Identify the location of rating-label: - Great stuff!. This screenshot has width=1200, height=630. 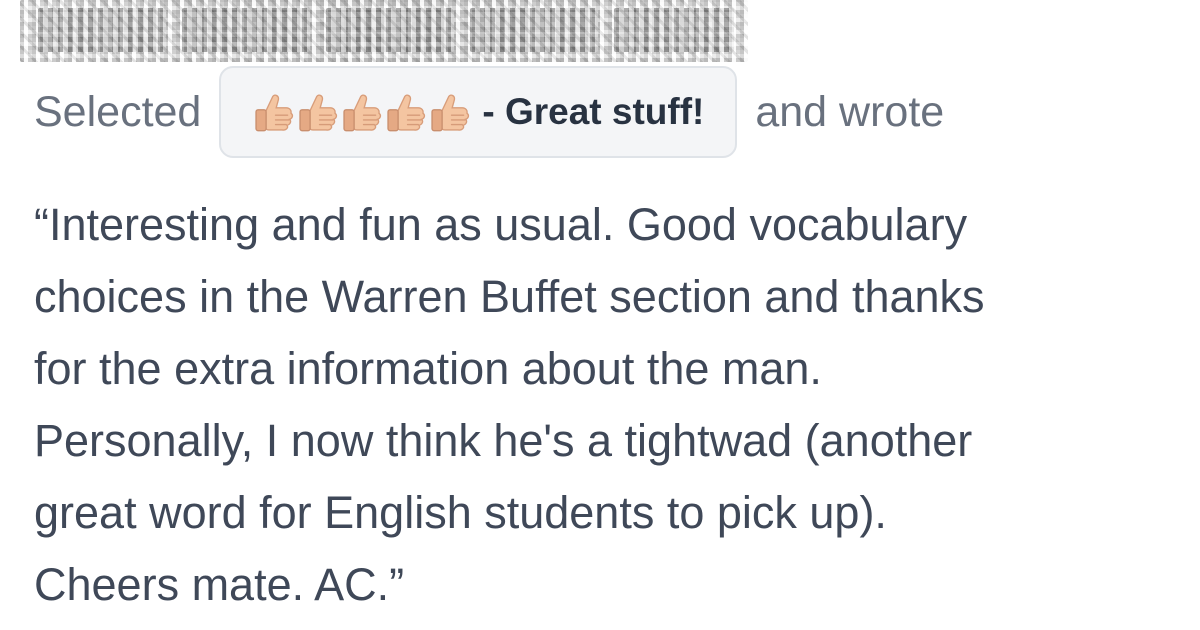
(593, 111).